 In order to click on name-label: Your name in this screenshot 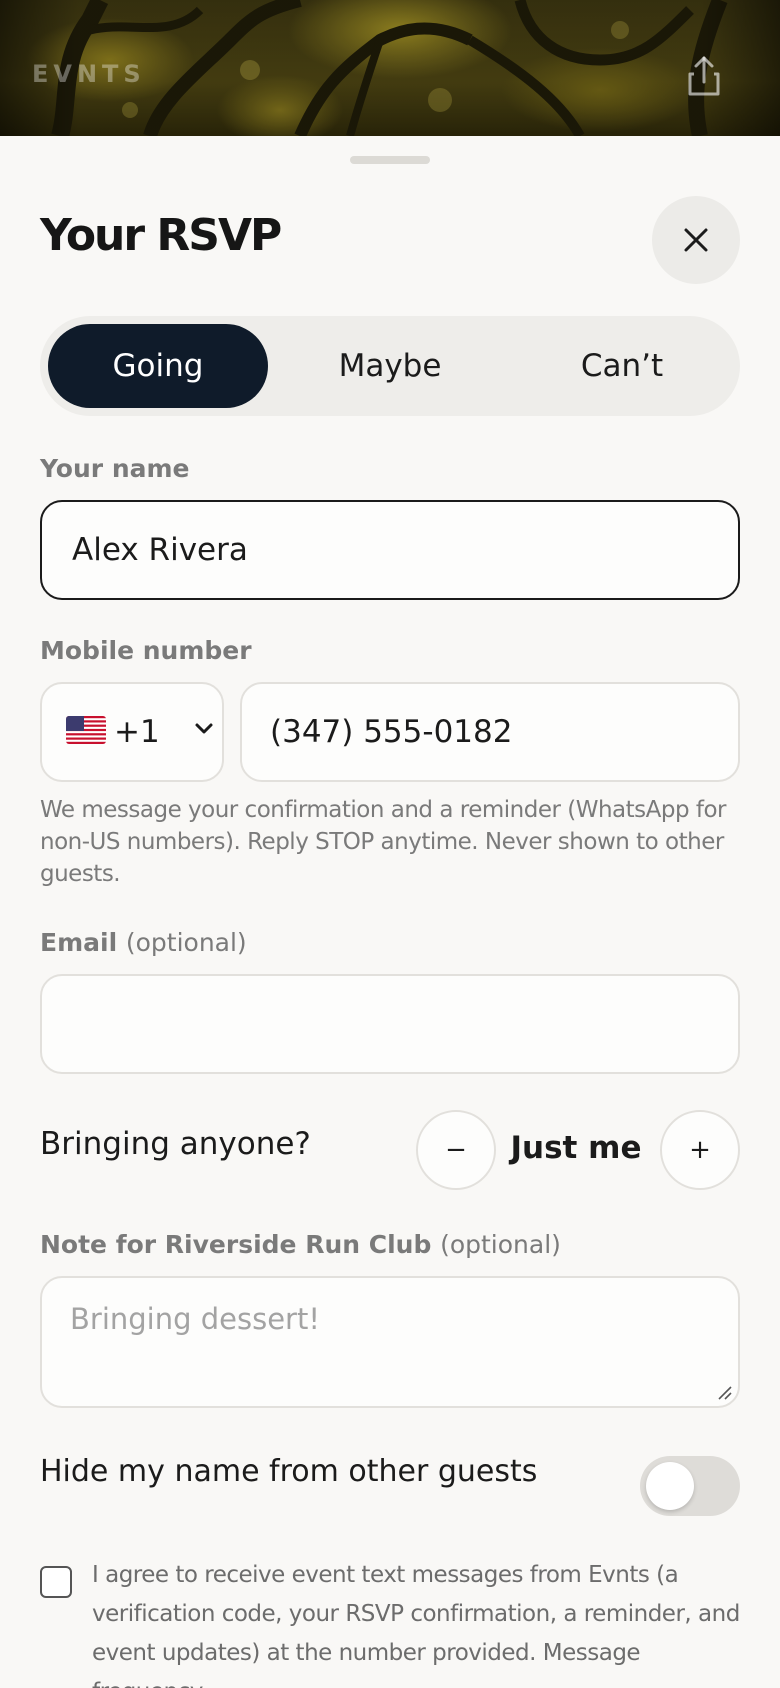, I will do `click(115, 468)`.